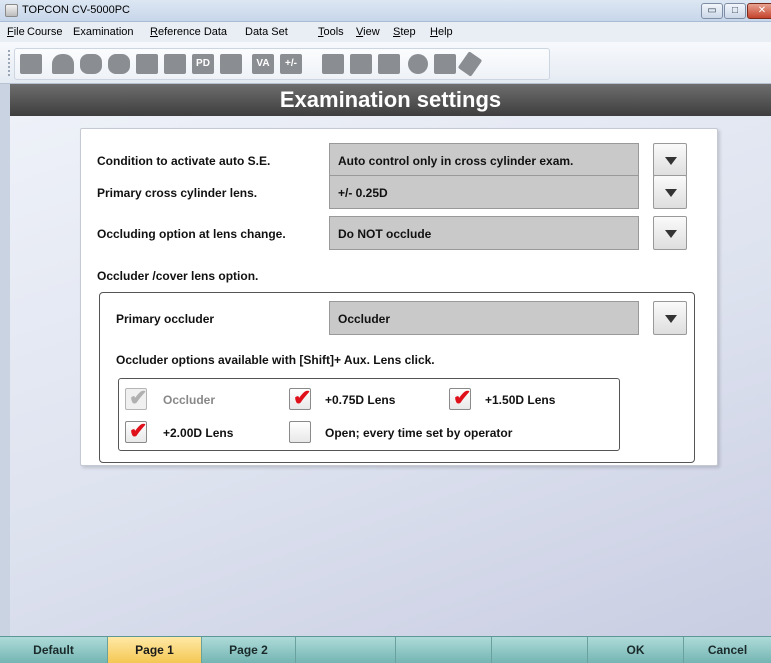  Describe the element at coordinates (76, 10) in the screenshot. I see `window-title: TOPCON CV-5000PC` at that location.